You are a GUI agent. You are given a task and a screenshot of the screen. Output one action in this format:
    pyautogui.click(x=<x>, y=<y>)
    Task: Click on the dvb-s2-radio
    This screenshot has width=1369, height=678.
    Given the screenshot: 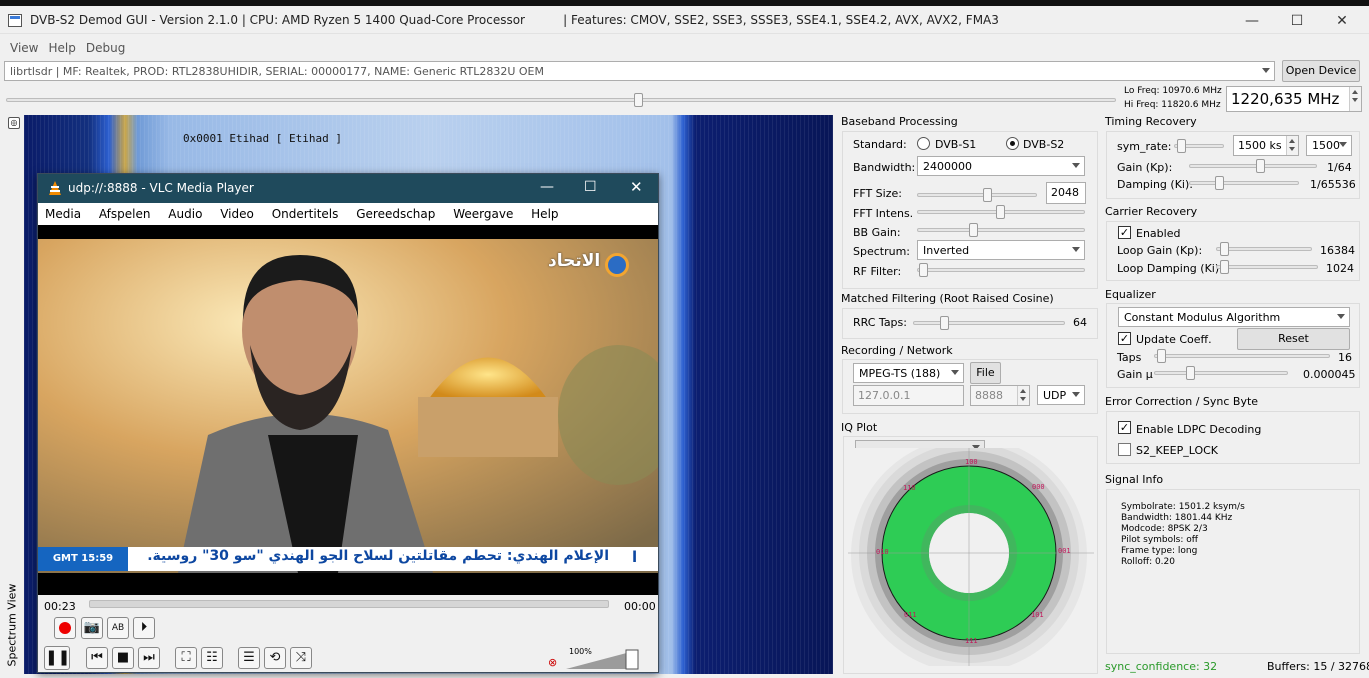 What is the action you would take?
    pyautogui.click(x=1012, y=143)
    